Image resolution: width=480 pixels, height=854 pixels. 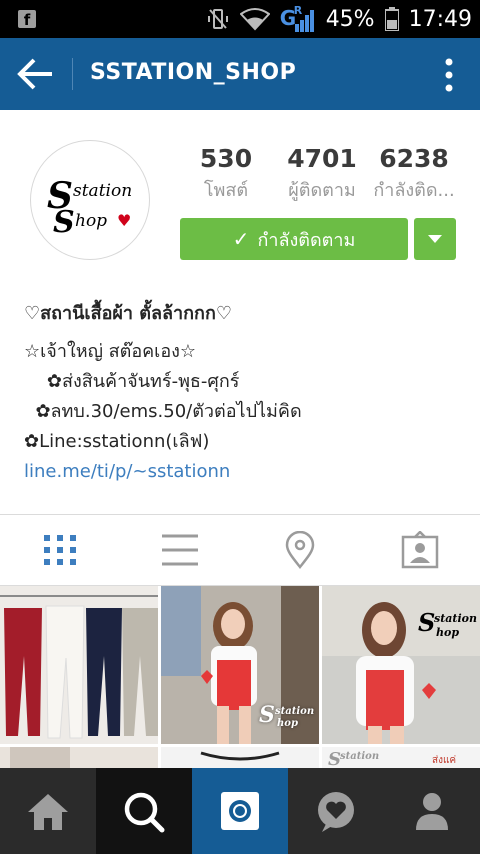 I want to click on avatar-heart-icon: ♥, so click(x=124, y=220).